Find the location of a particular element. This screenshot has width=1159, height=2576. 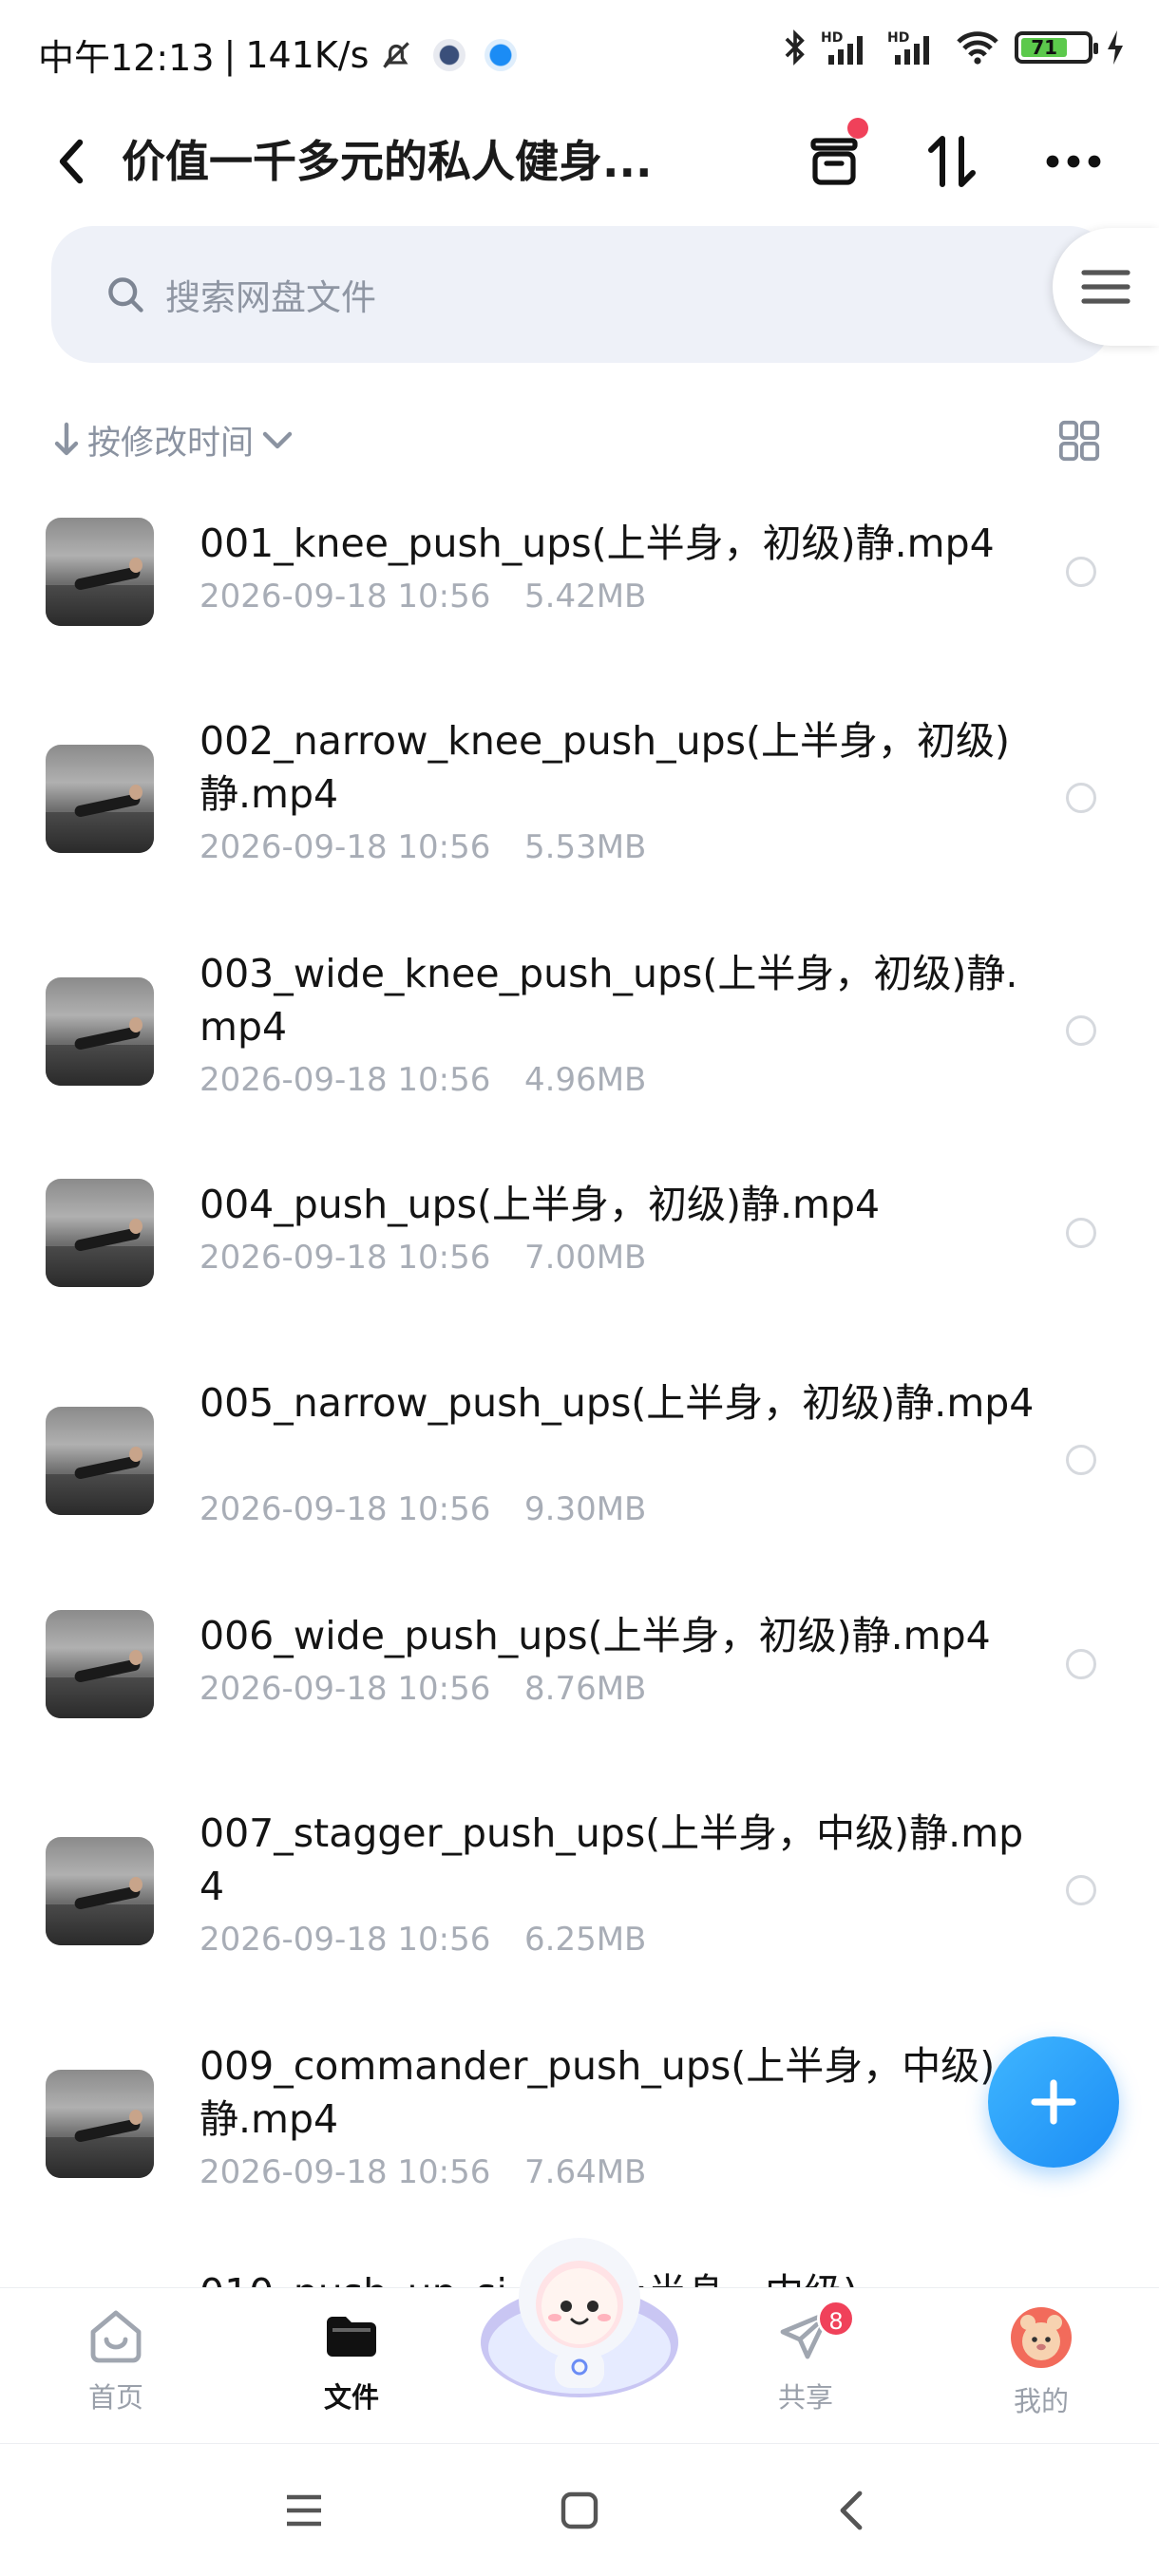

grid-icon is located at coordinates (1079, 441).